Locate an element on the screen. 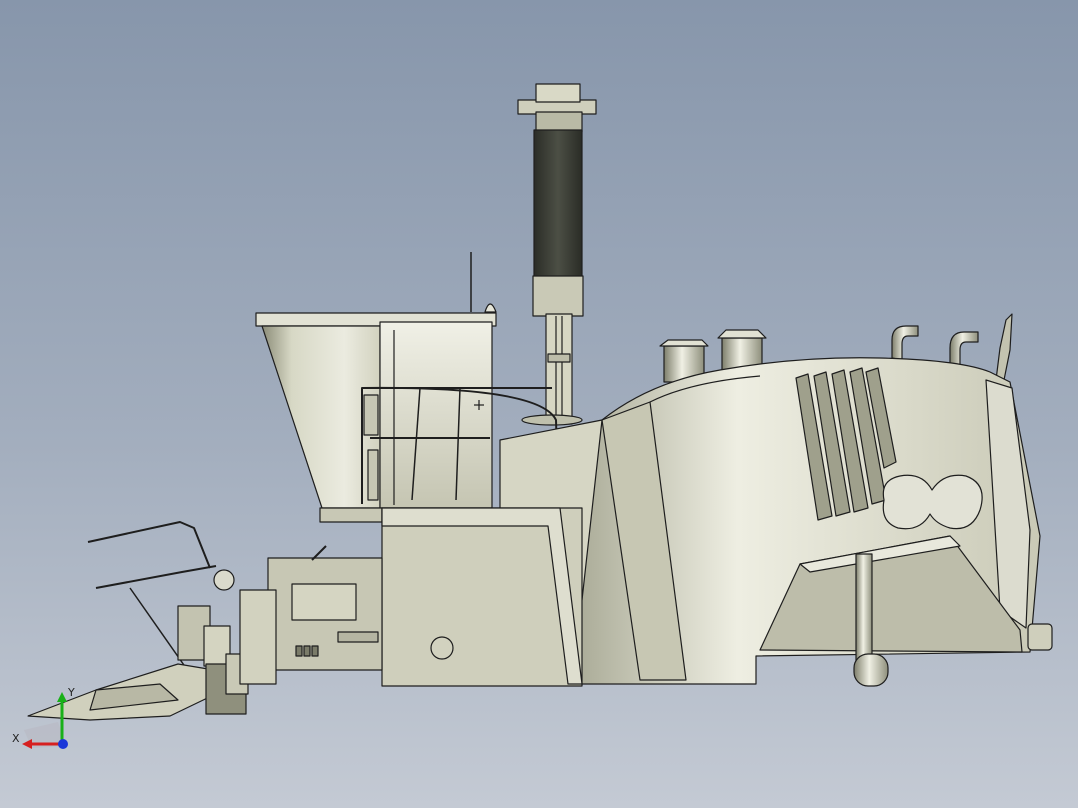 The image size is (1078, 808). discharge-chute is located at coordinates (557, 254).